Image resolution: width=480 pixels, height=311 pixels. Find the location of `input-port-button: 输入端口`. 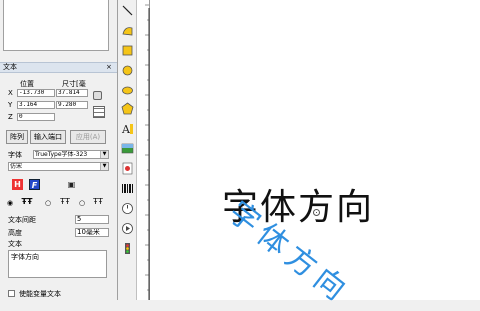

input-port-button: 输入端口 is located at coordinates (48, 137).